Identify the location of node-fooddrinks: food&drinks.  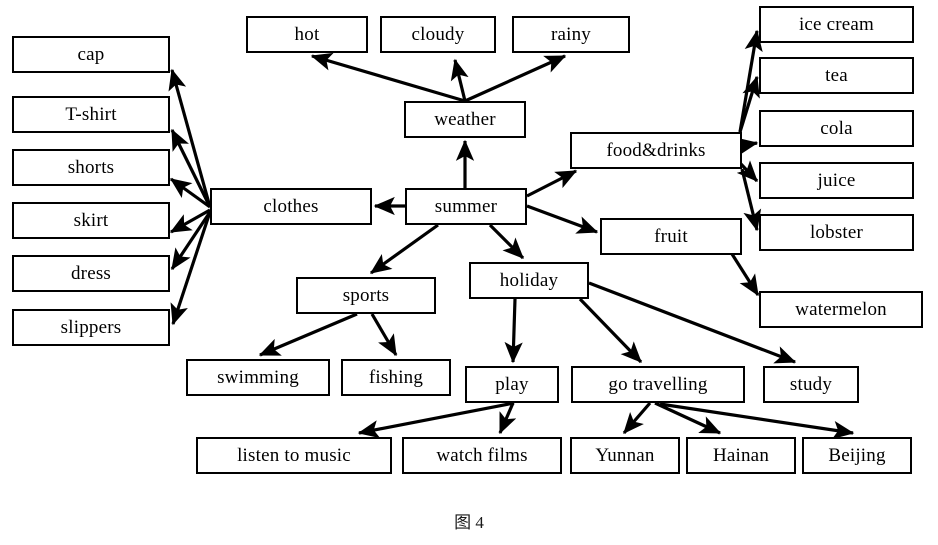
(656, 150).